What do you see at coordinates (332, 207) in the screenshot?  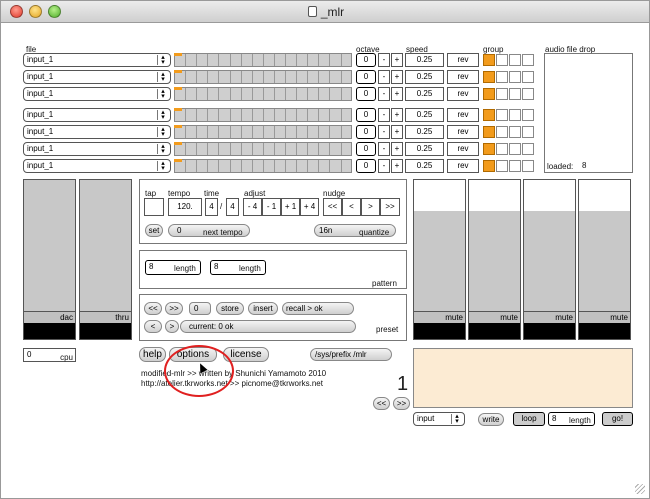 I see `nudge-back-fast: <<` at bounding box center [332, 207].